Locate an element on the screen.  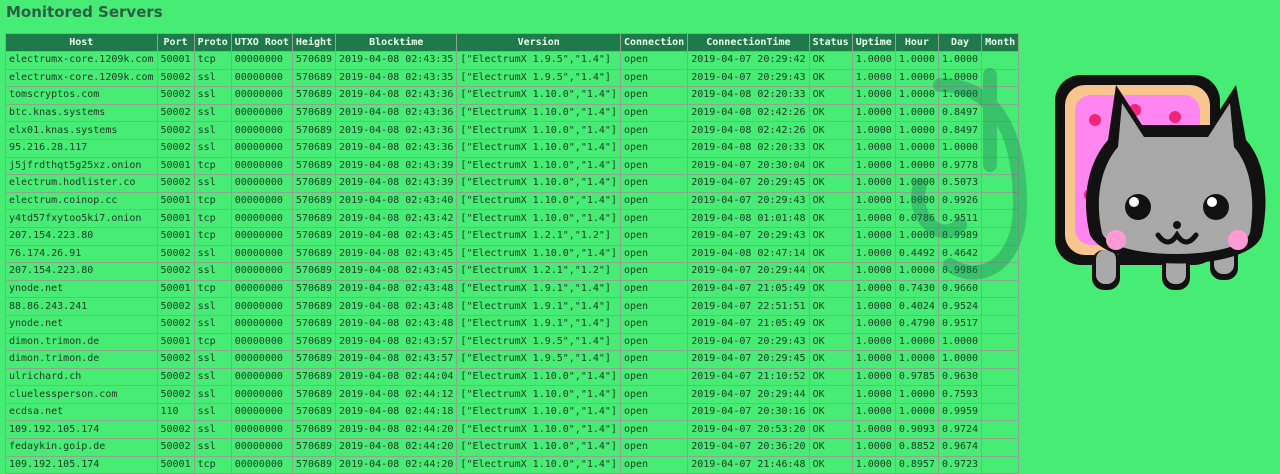
cell-hour: 0.7430 is located at coordinates (916, 289).